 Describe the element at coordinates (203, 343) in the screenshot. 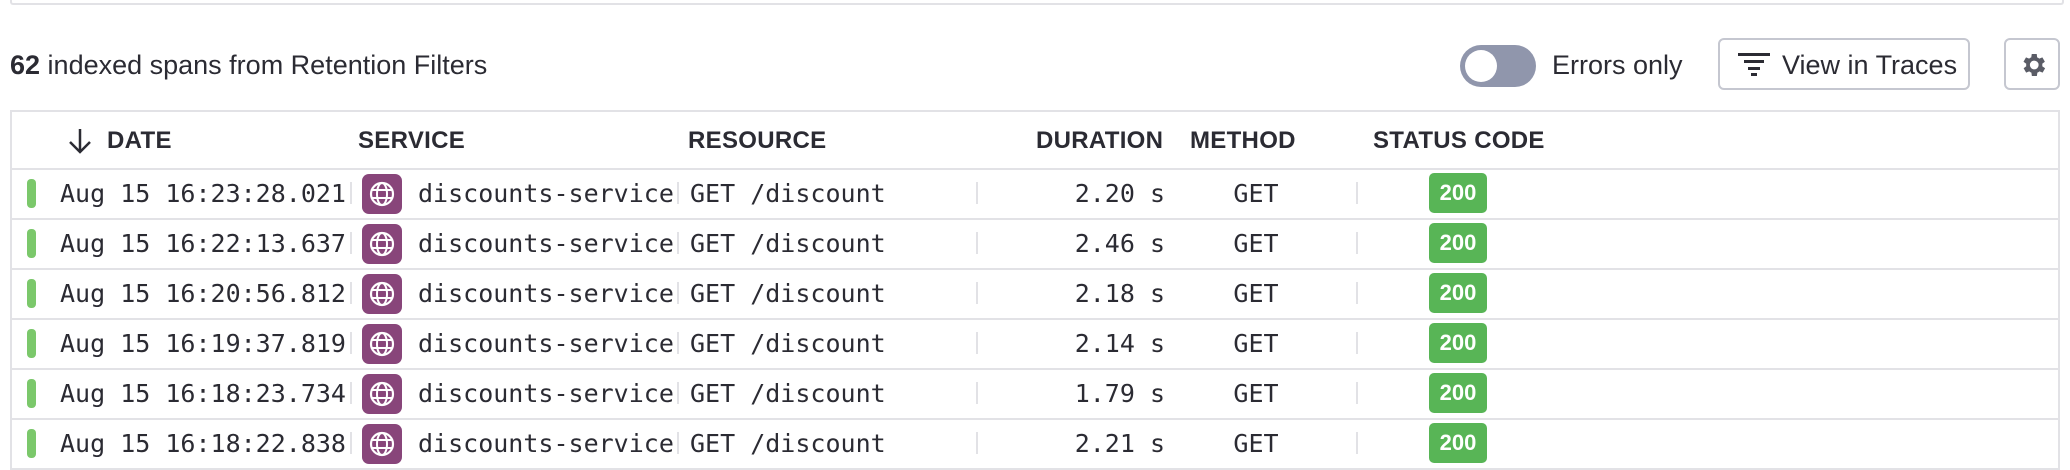

I see `cell-date: Aug 15 16:19:37.819` at that location.